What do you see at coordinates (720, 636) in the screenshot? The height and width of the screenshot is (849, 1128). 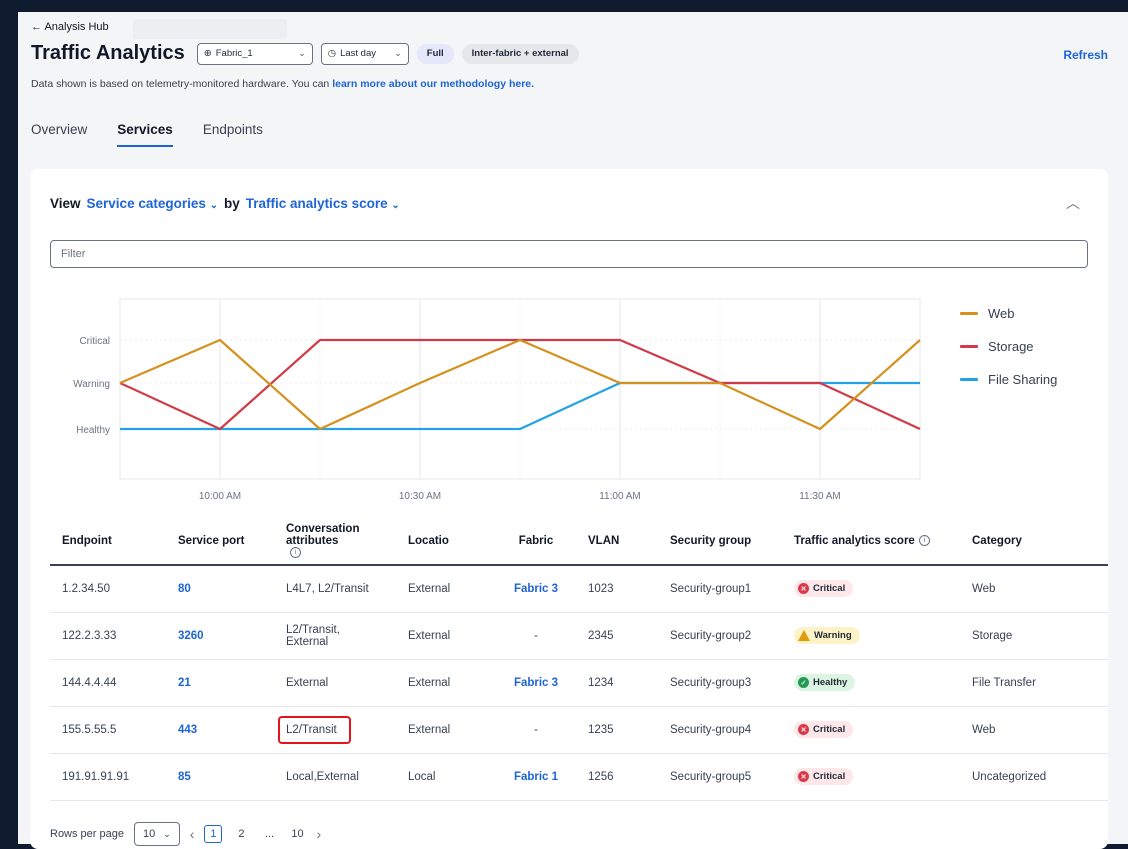 I see `cell-security-group: Security-group2` at bounding box center [720, 636].